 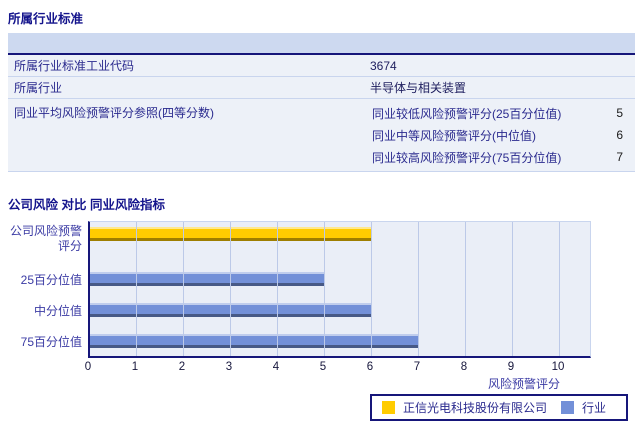 I want to click on subrow-median: 同业中等风险预警评分(中位值) 6, so click(x=501, y=135).